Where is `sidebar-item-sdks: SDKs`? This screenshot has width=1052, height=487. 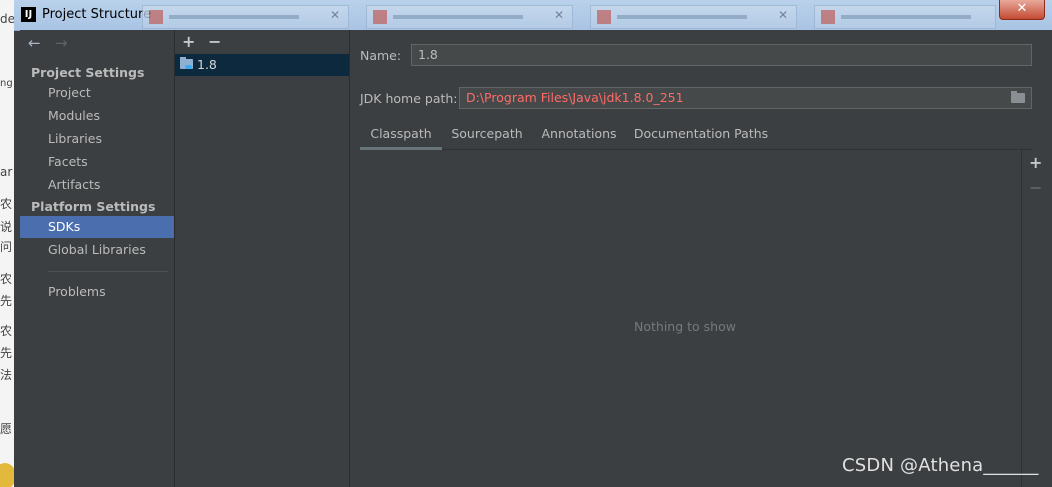 sidebar-item-sdks: SDKs is located at coordinates (97, 227).